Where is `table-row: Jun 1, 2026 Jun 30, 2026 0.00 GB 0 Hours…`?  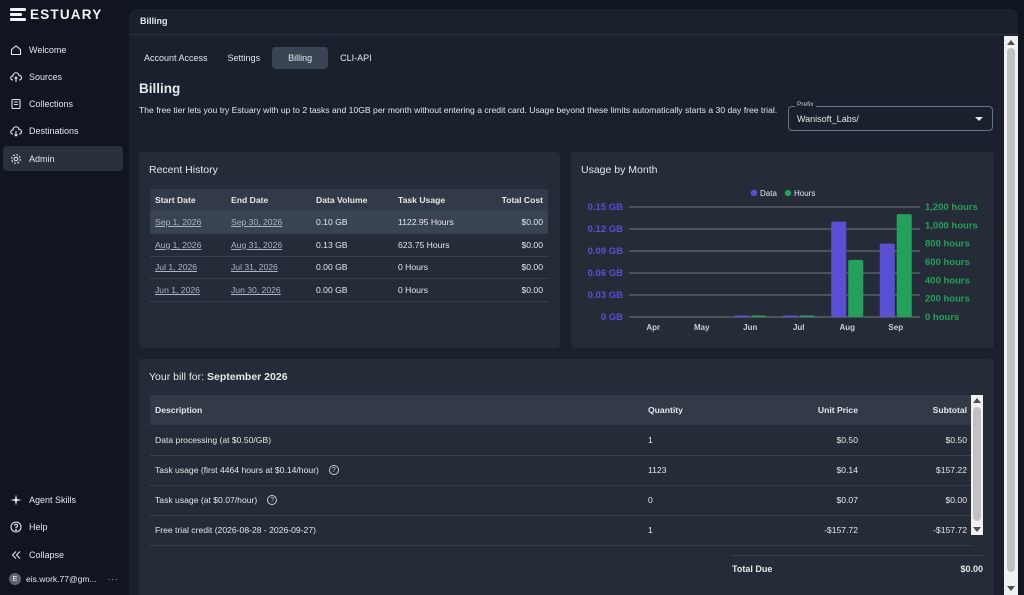
table-row: Jun 1, 2026 Jun 30, 2026 0.00 GB 0 Hours… is located at coordinates (349, 290).